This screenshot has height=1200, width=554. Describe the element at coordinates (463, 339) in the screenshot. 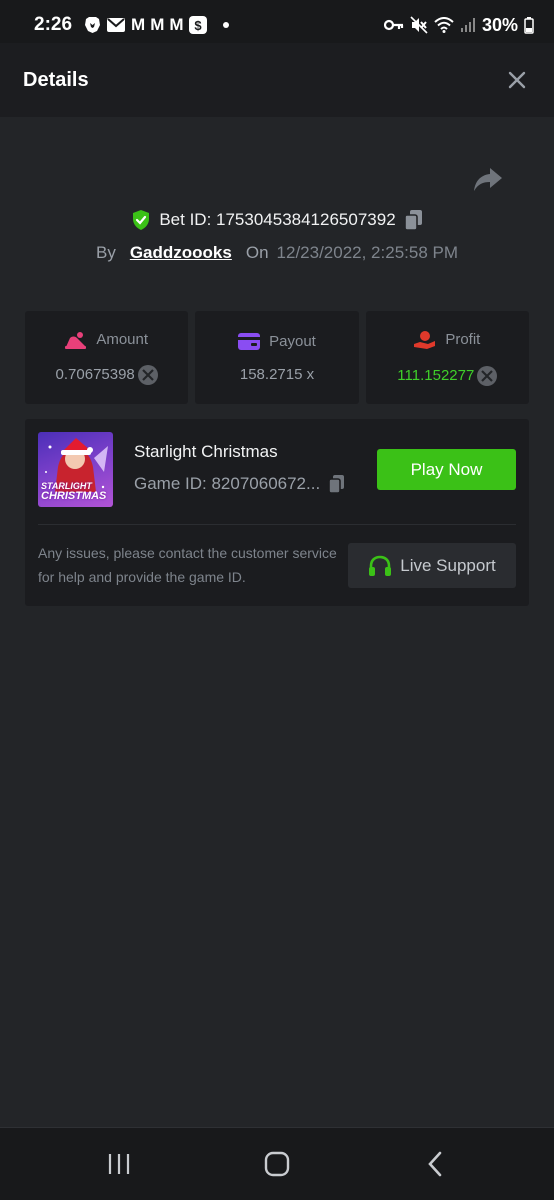

I see `profit-label: Profit` at that location.